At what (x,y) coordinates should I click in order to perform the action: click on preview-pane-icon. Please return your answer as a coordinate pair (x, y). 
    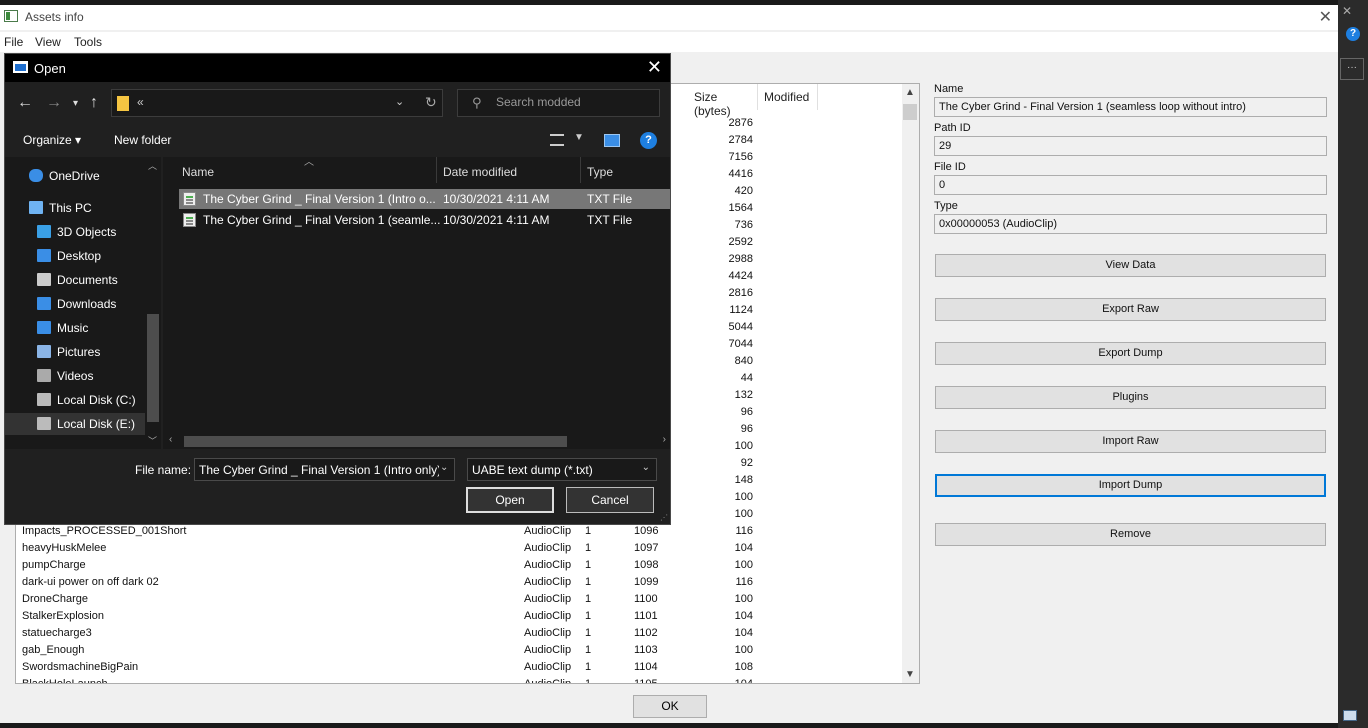
    Looking at the image, I should click on (612, 140).